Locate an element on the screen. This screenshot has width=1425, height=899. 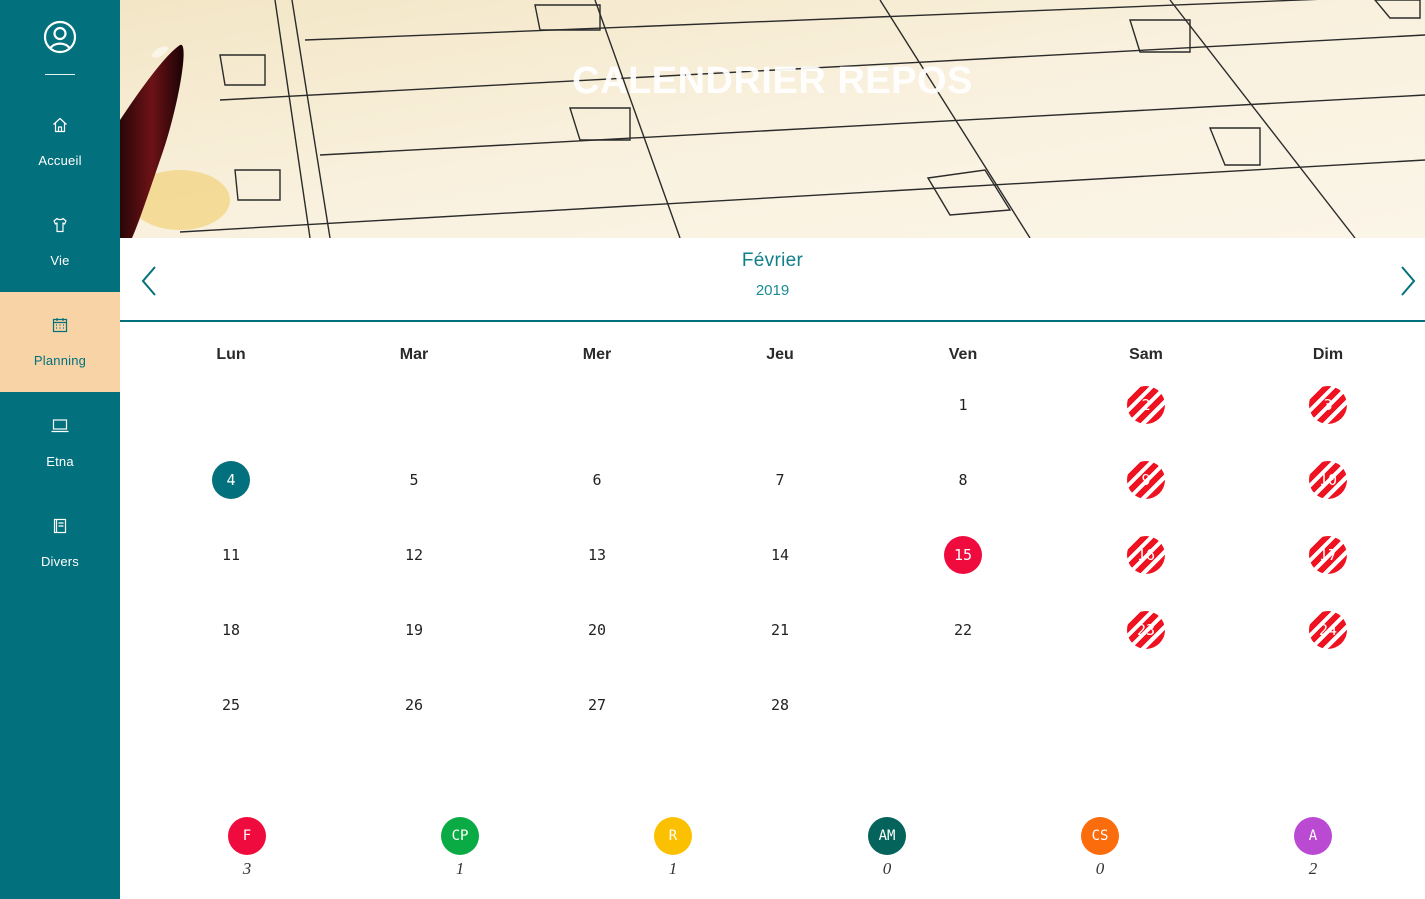
profile-button is located at coordinates (60, 37).